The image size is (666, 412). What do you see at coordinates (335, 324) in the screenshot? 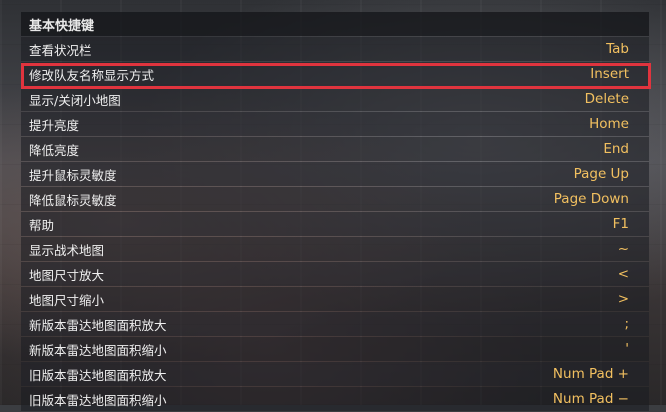
I see `keybinding-row-new-radar-enlarge: 新版本雷达地图面积放大 ;` at bounding box center [335, 324].